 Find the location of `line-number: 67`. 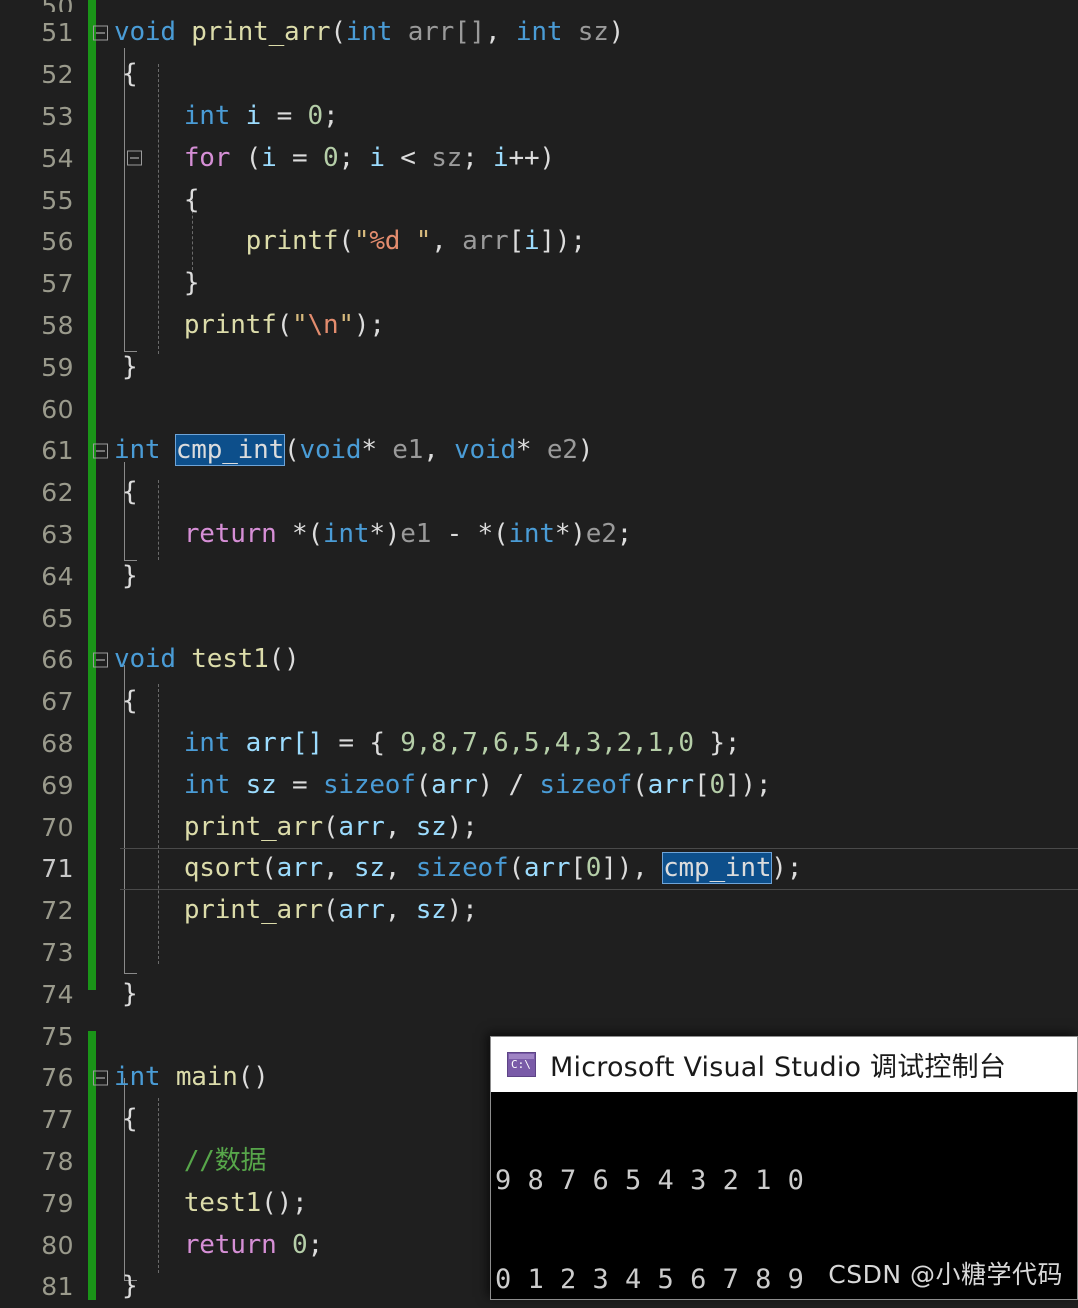

line-number: 67 is located at coordinates (57, 702).